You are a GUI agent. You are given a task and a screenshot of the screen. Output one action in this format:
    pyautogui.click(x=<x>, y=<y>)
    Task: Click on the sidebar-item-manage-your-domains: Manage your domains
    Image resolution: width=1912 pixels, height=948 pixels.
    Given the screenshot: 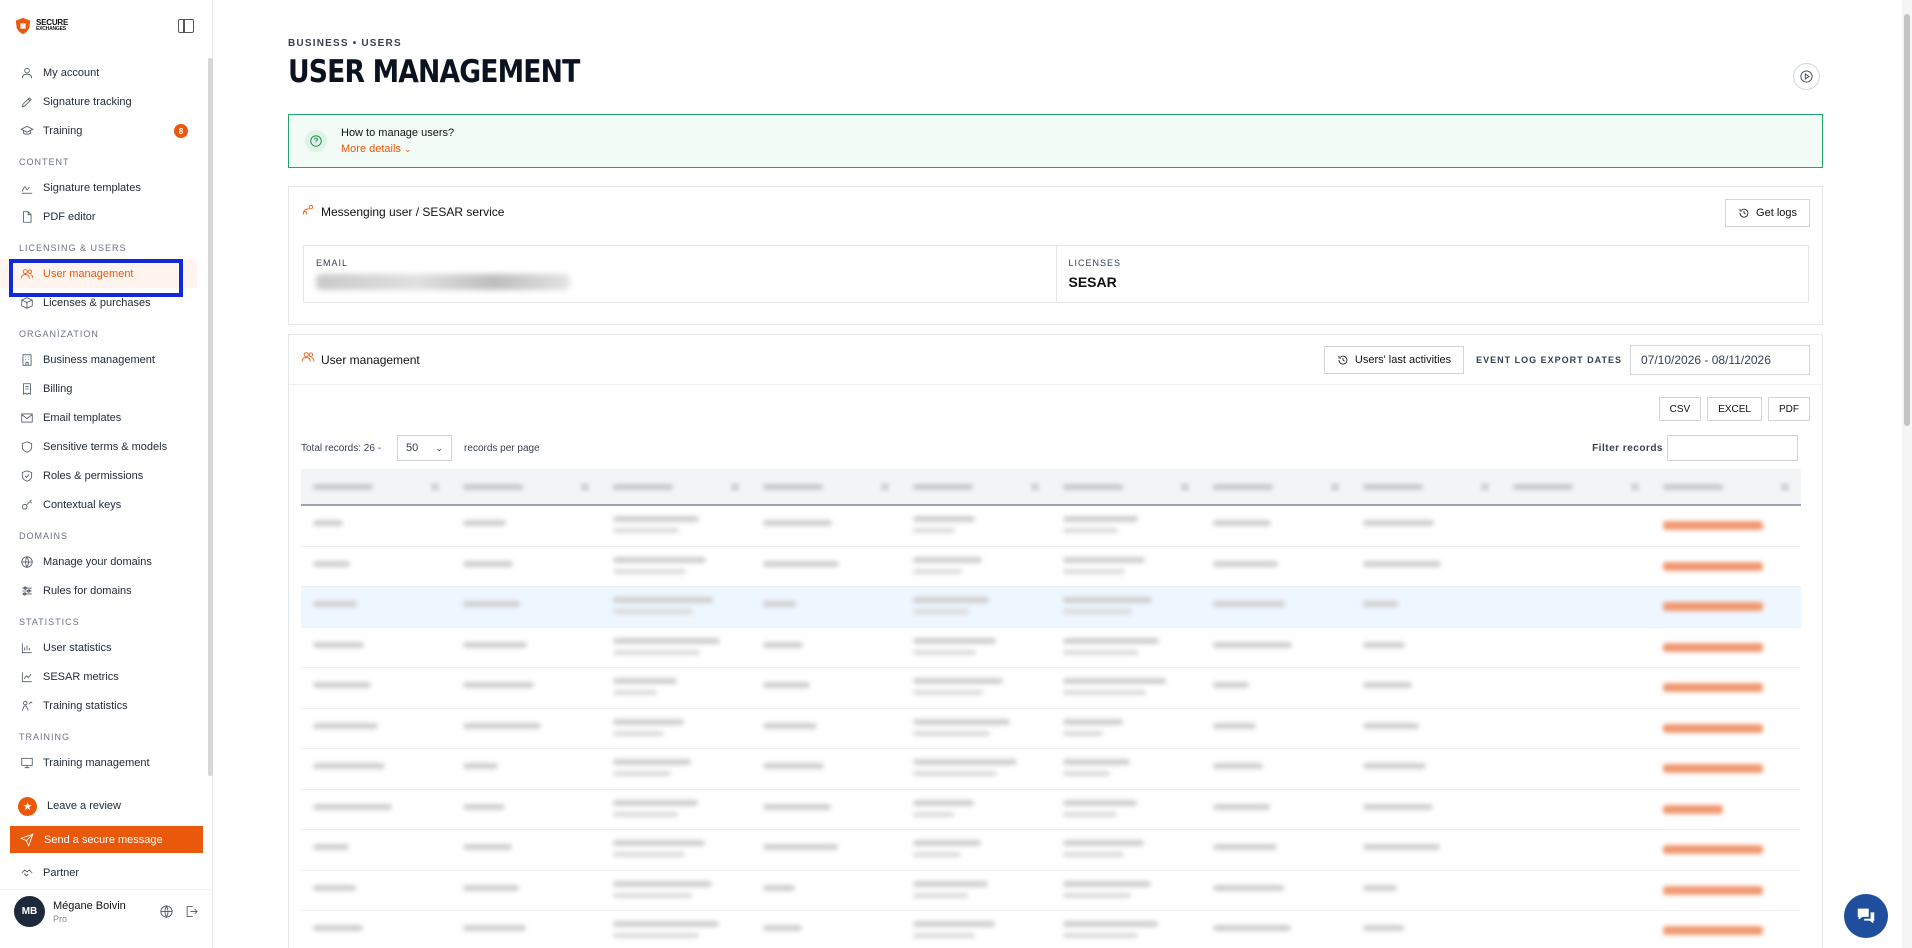 What is the action you would take?
    pyautogui.click(x=106, y=561)
    